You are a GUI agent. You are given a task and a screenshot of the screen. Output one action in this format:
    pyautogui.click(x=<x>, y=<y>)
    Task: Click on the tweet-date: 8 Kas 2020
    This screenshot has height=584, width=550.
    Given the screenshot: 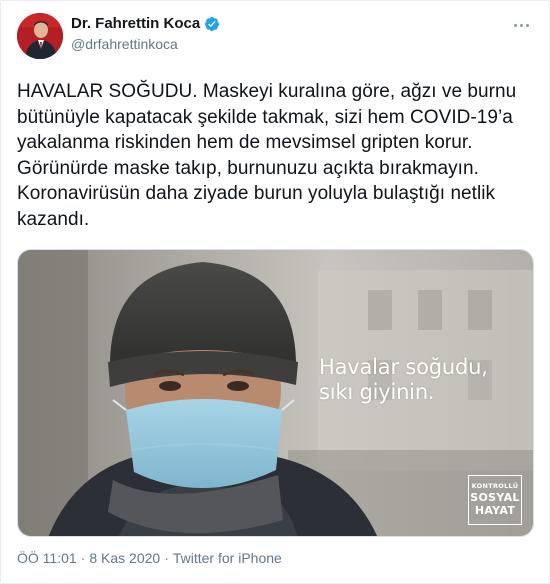 What is the action you would take?
    pyautogui.click(x=124, y=558)
    